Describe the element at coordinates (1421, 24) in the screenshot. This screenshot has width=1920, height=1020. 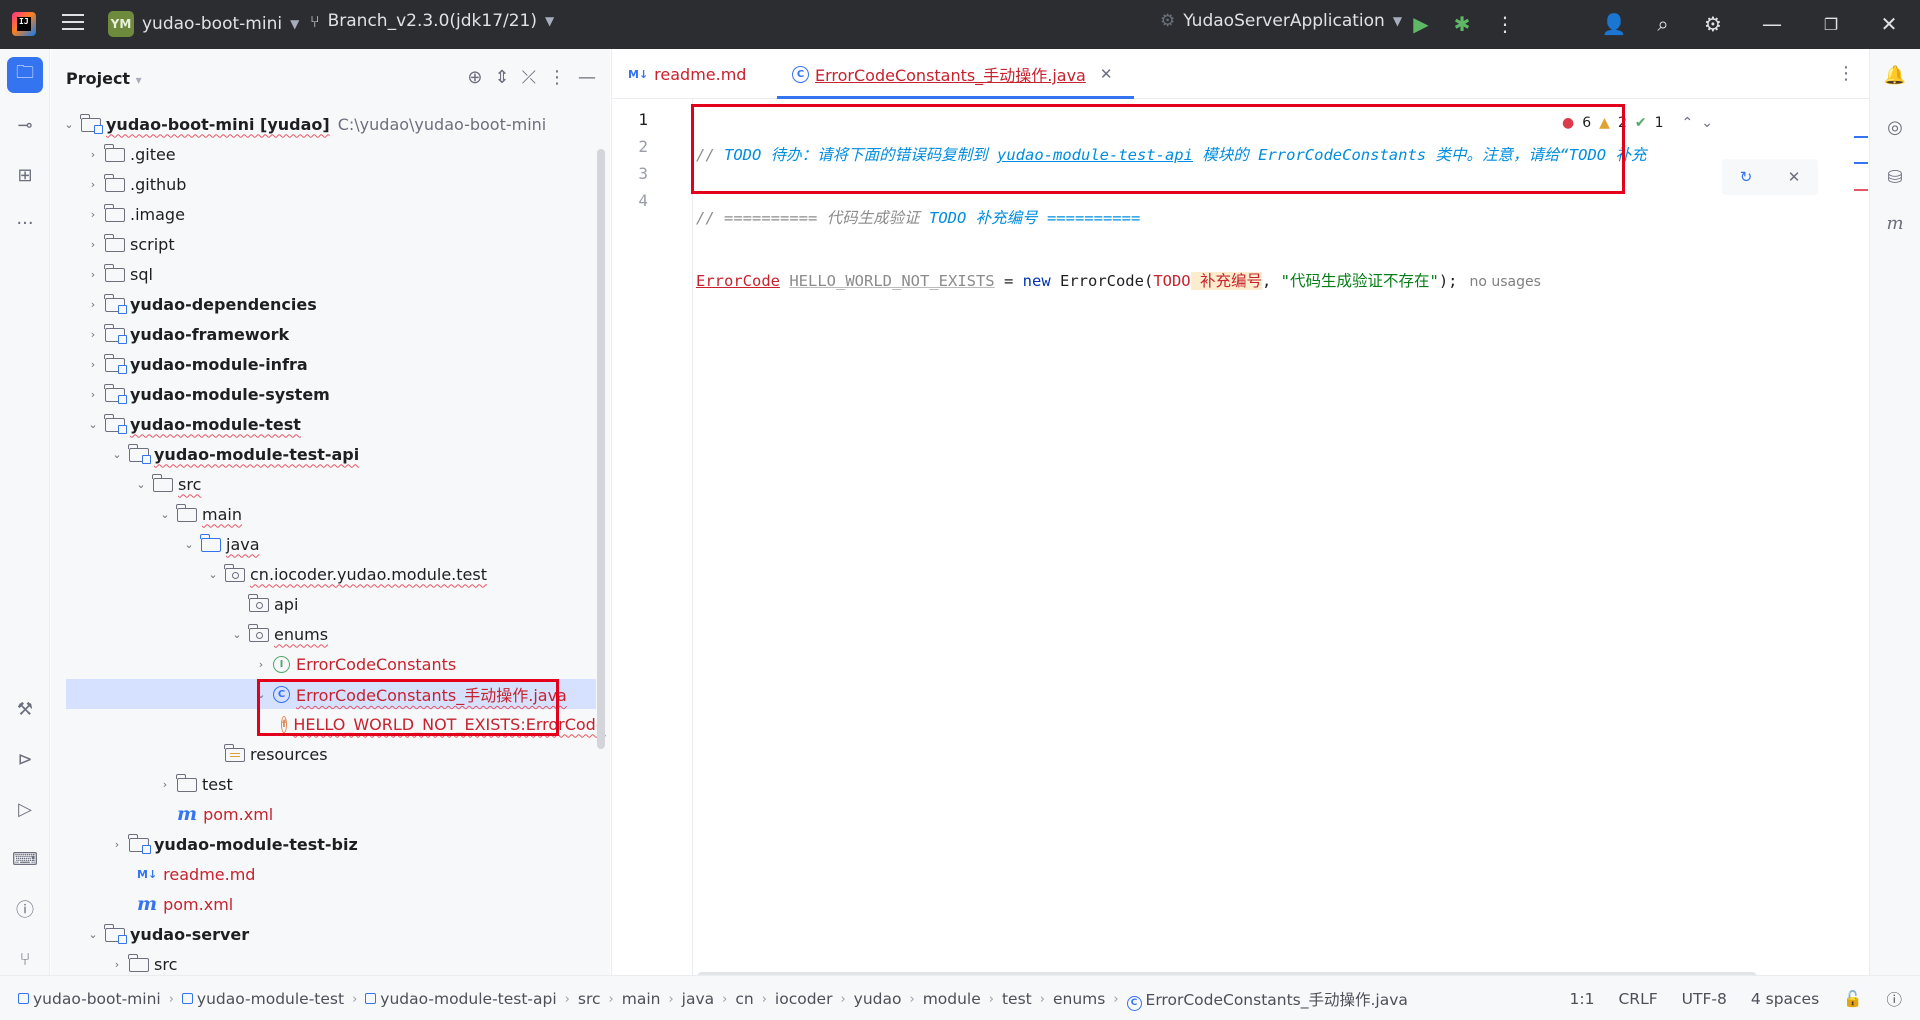
I see `run-icon: ▶` at that location.